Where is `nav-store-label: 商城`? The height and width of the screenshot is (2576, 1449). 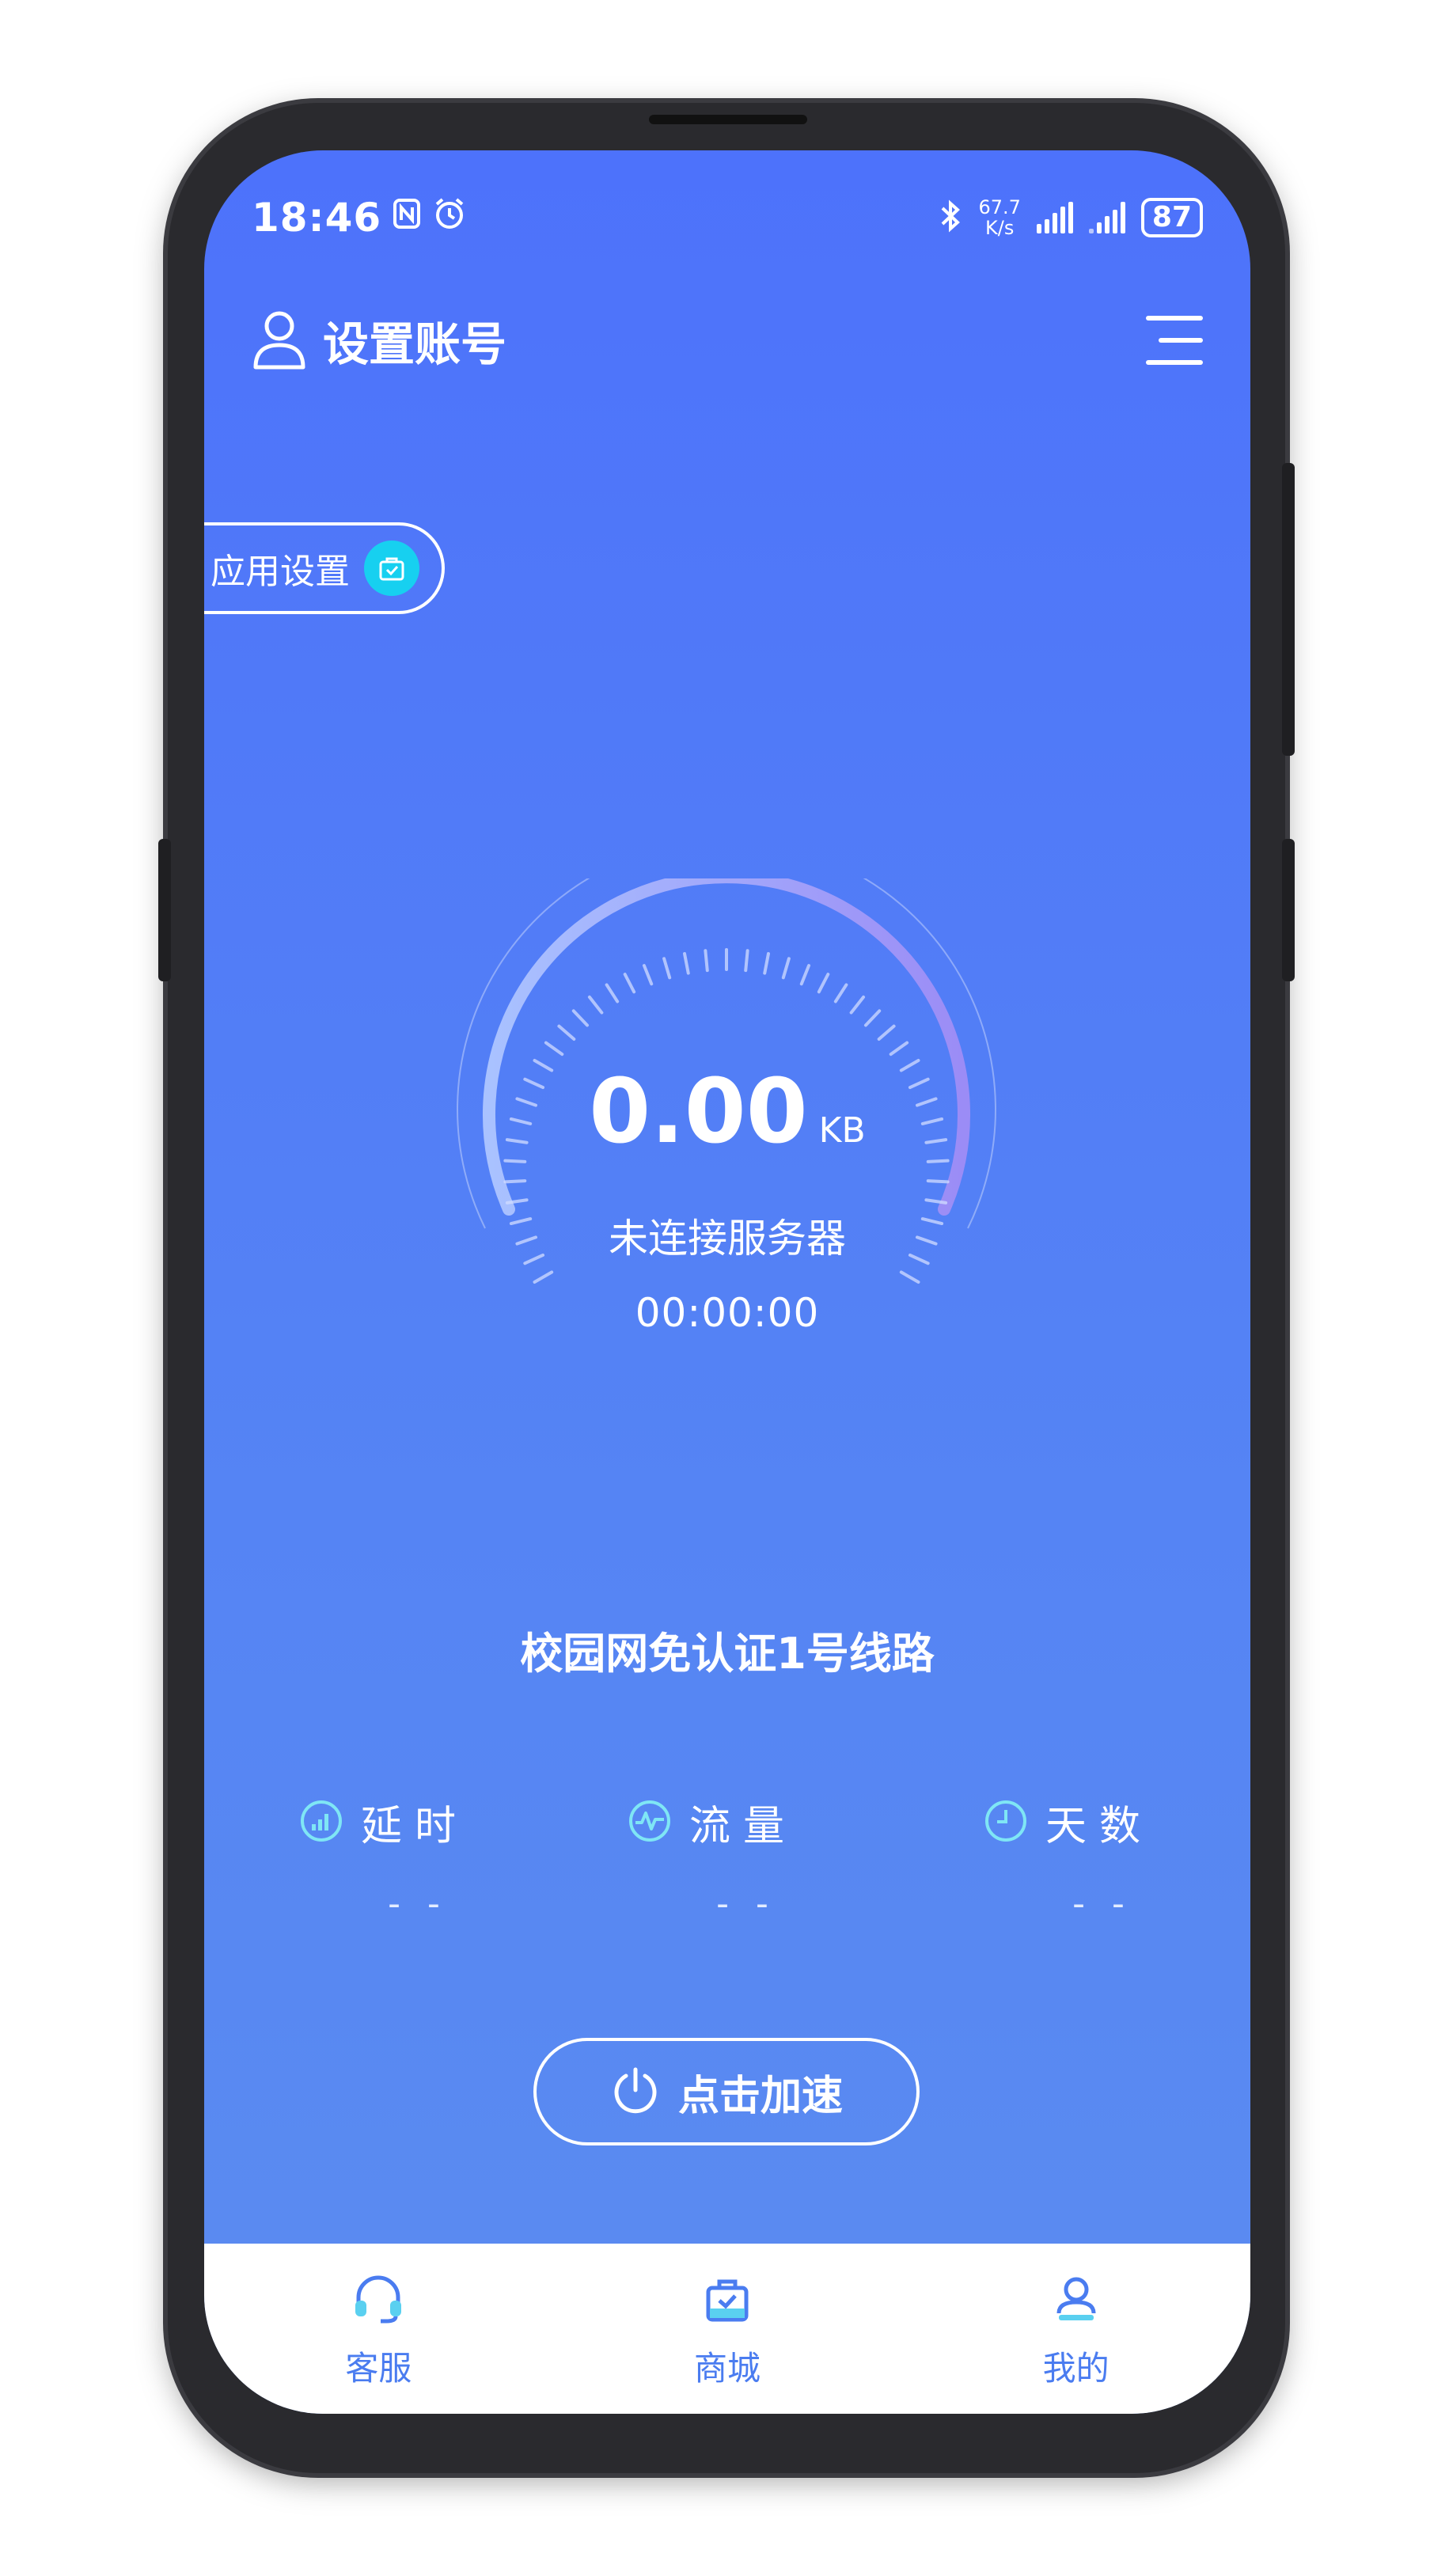 nav-store-label: 商城 is located at coordinates (727, 2368).